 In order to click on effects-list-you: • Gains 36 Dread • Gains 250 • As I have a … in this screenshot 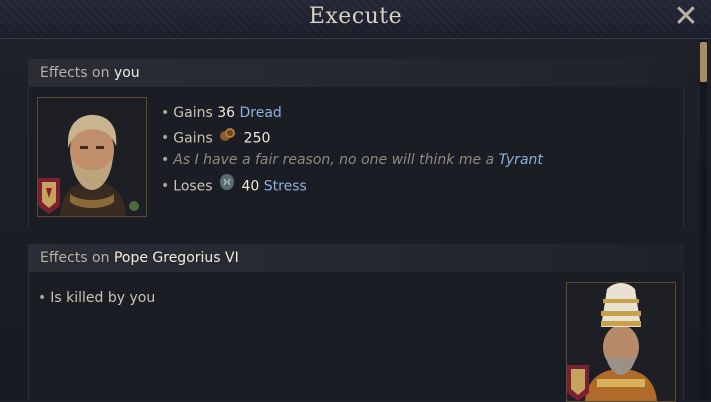, I will do `click(352, 149)`.